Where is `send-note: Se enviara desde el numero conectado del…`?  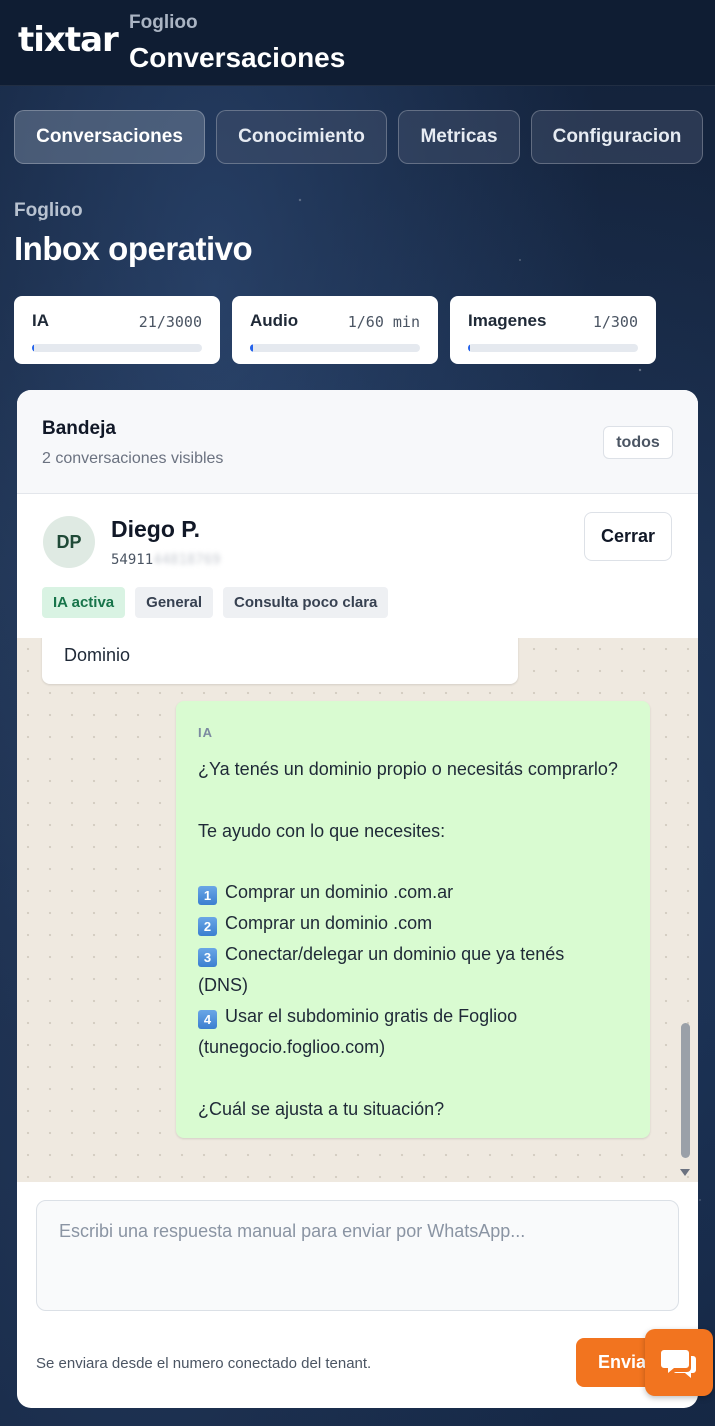
send-note: Se enviara desde el numero conectado del… is located at coordinates (204, 1363).